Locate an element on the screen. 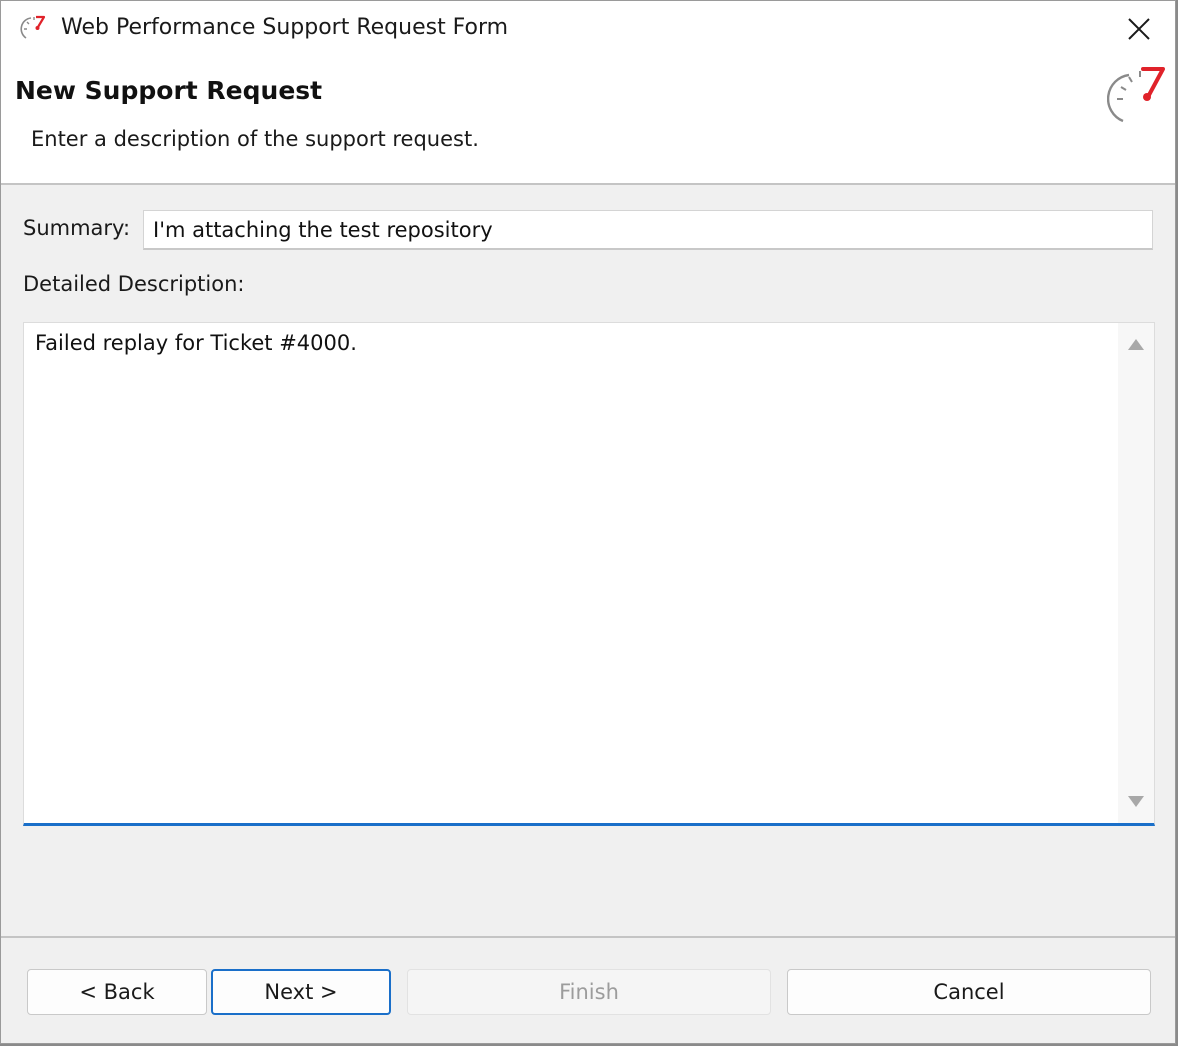 The image size is (1178, 1046). description-scrollbar is located at coordinates (1136, 573).